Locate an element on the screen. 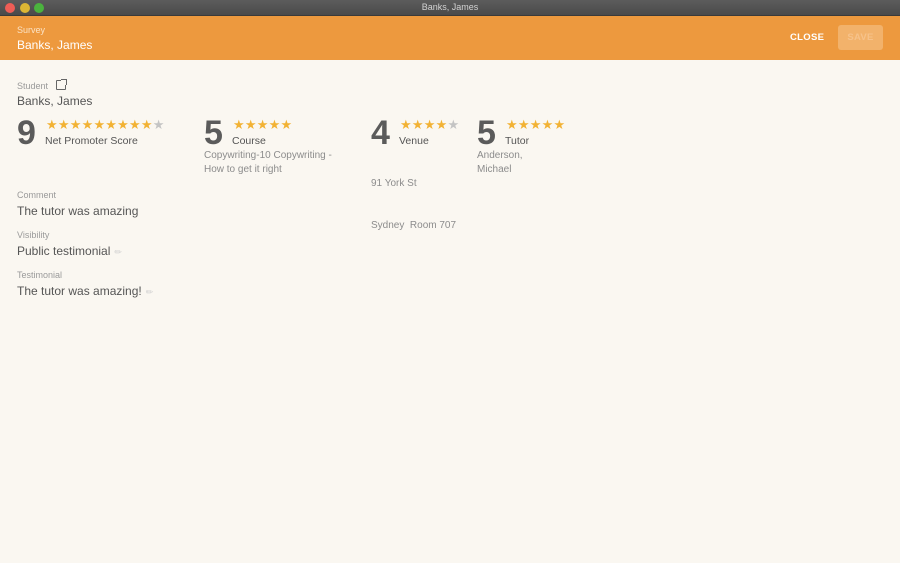 The height and width of the screenshot is (563, 900). rating-label: Tutor is located at coordinates (517, 141).